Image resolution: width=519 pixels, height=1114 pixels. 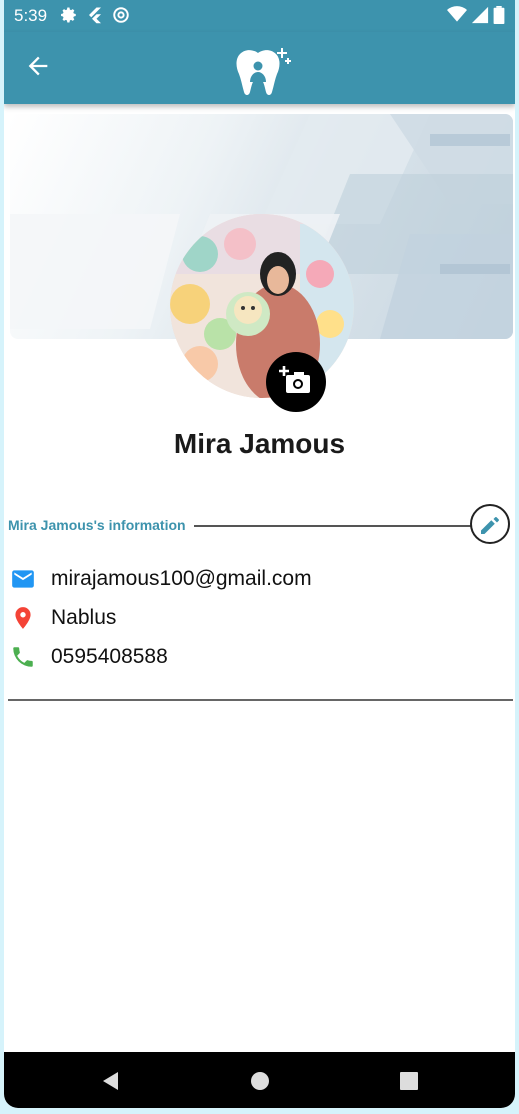 What do you see at coordinates (23, 579) in the screenshot?
I see `email-icon` at bounding box center [23, 579].